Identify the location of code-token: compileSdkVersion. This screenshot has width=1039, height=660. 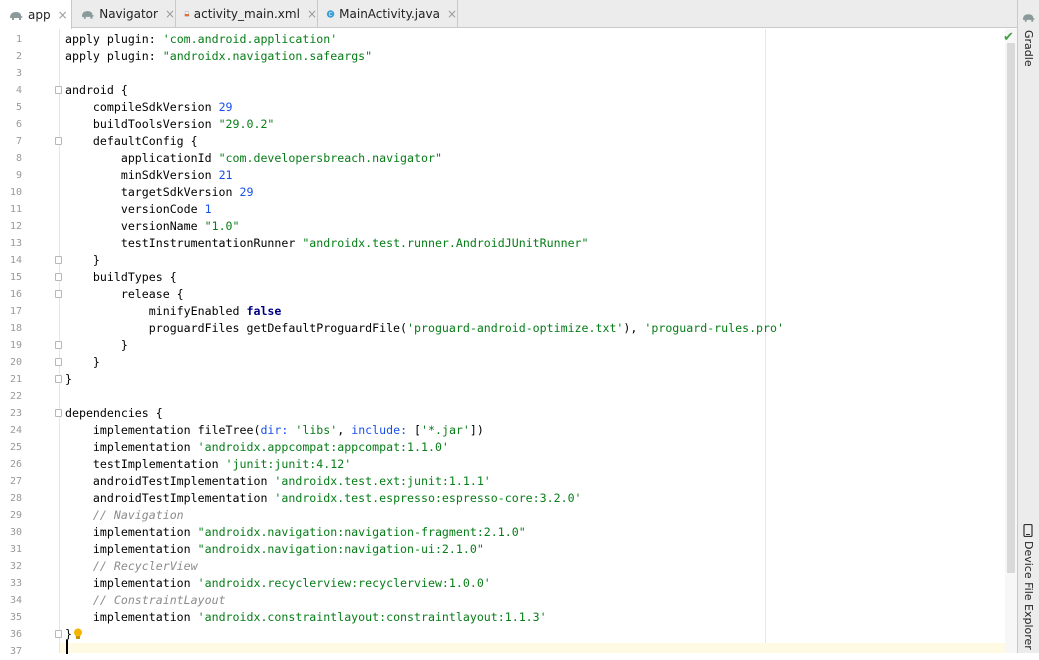
(142, 107).